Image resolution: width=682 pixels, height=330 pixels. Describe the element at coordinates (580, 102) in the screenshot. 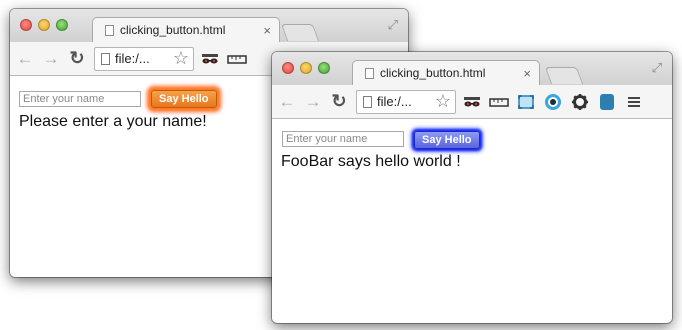

I see `gear-icon` at that location.